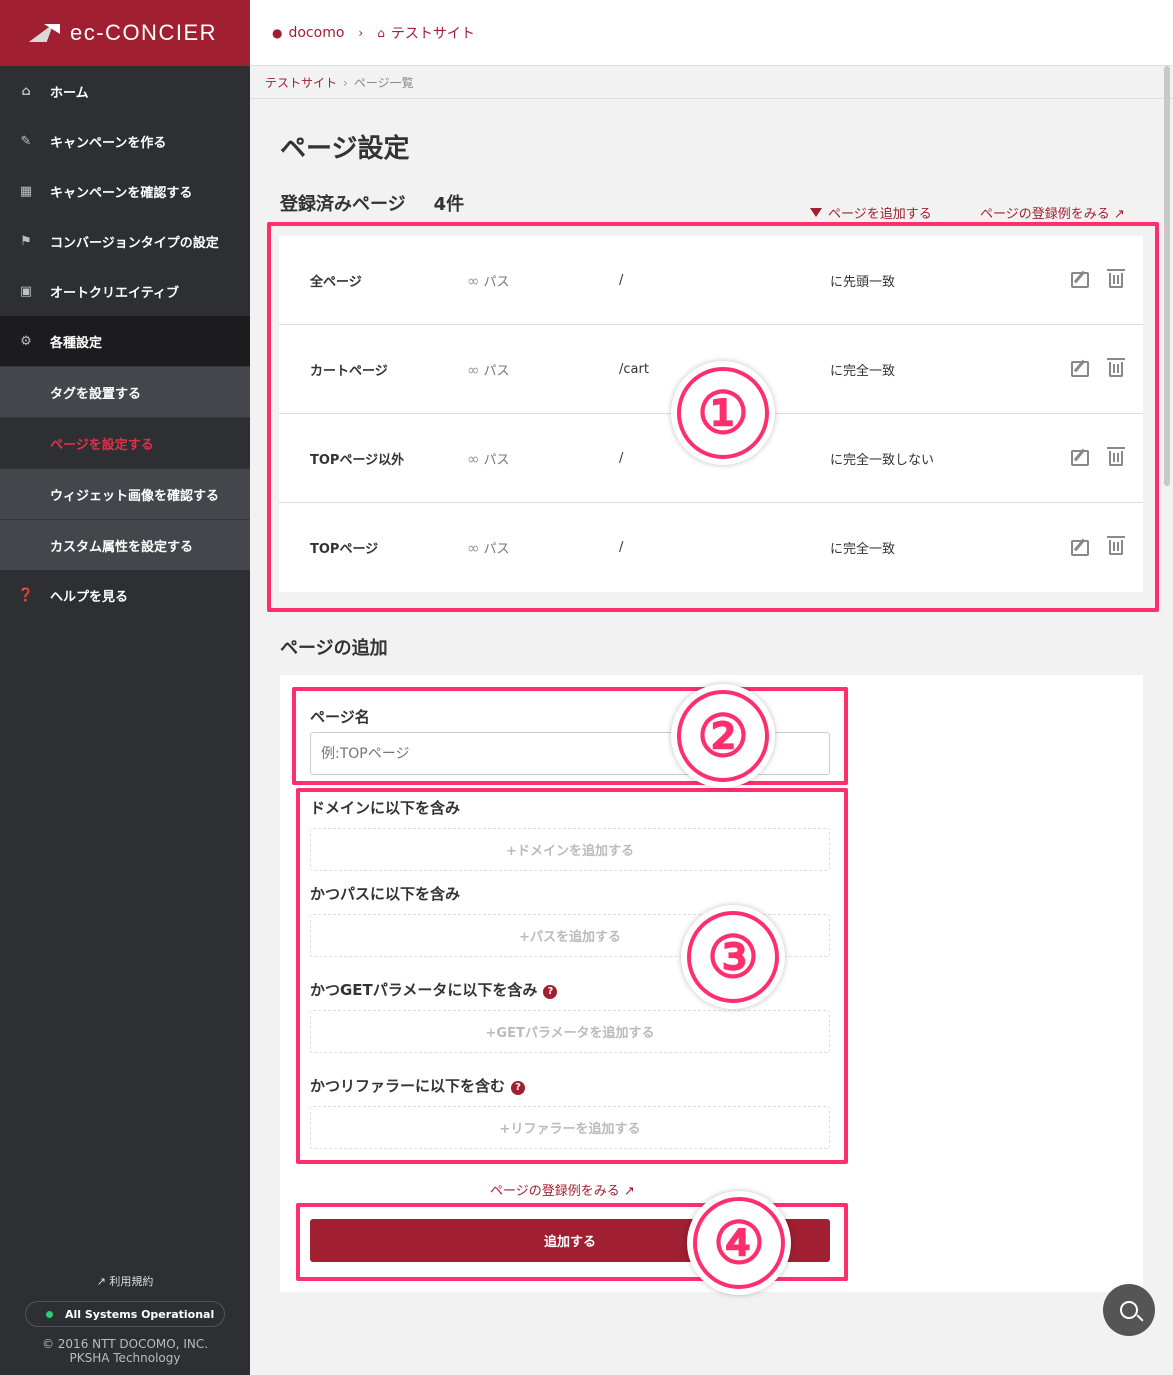  I want to click on scrollbar, so click(1167, 276).